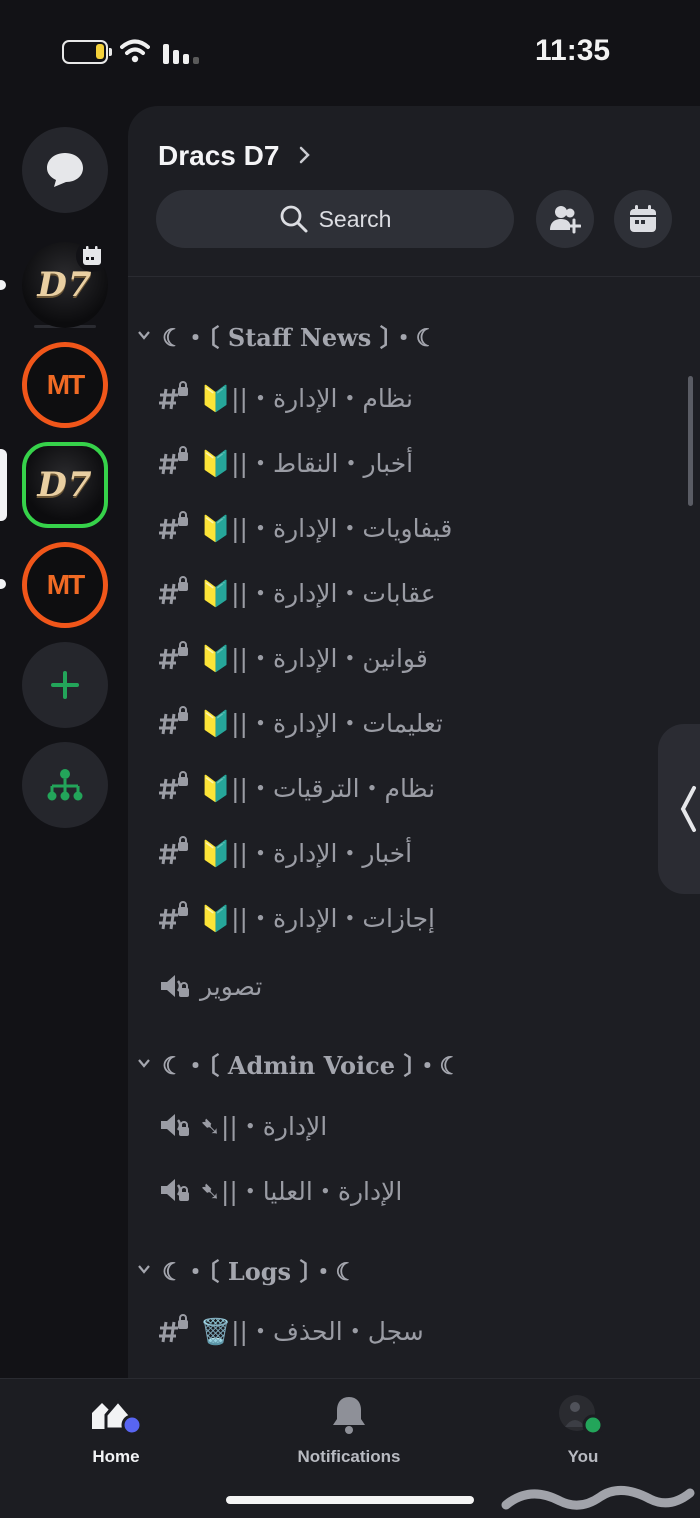  I want to click on discover-button, so click(65, 785).